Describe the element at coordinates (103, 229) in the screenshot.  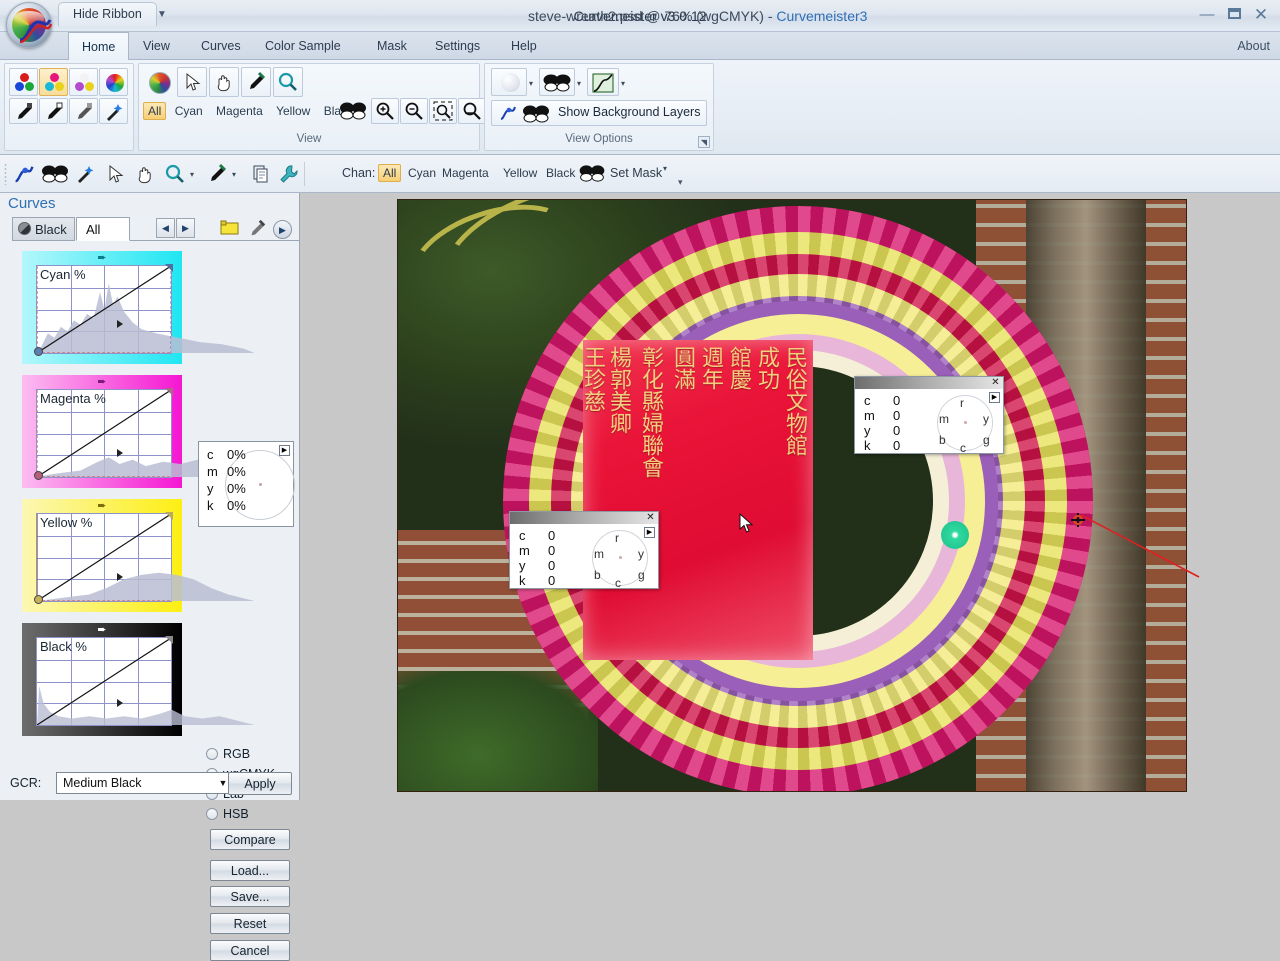
I see `curve-tab-all: All` at that location.